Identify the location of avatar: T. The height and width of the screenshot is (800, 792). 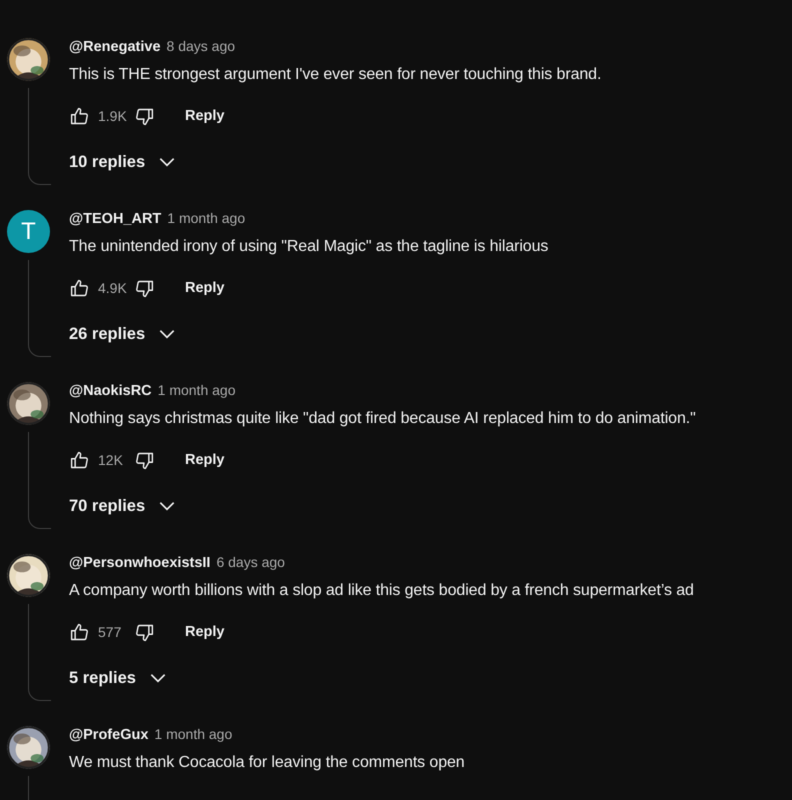
(28, 231).